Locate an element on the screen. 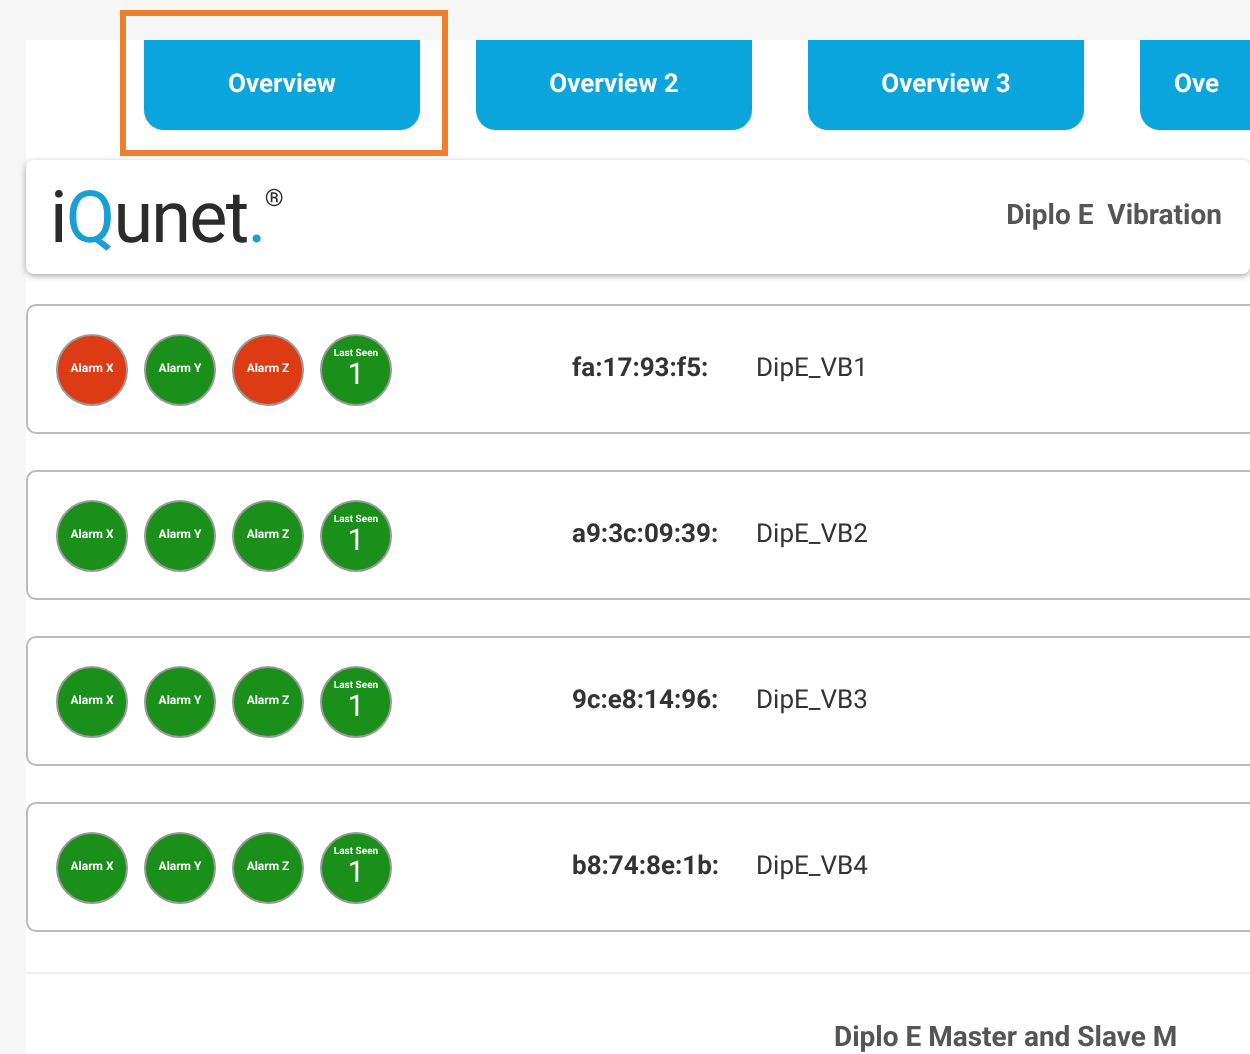 The height and width of the screenshot is (1054, 1250). page-title: Diplo E Vibration is located at coordinates (1114, 217).